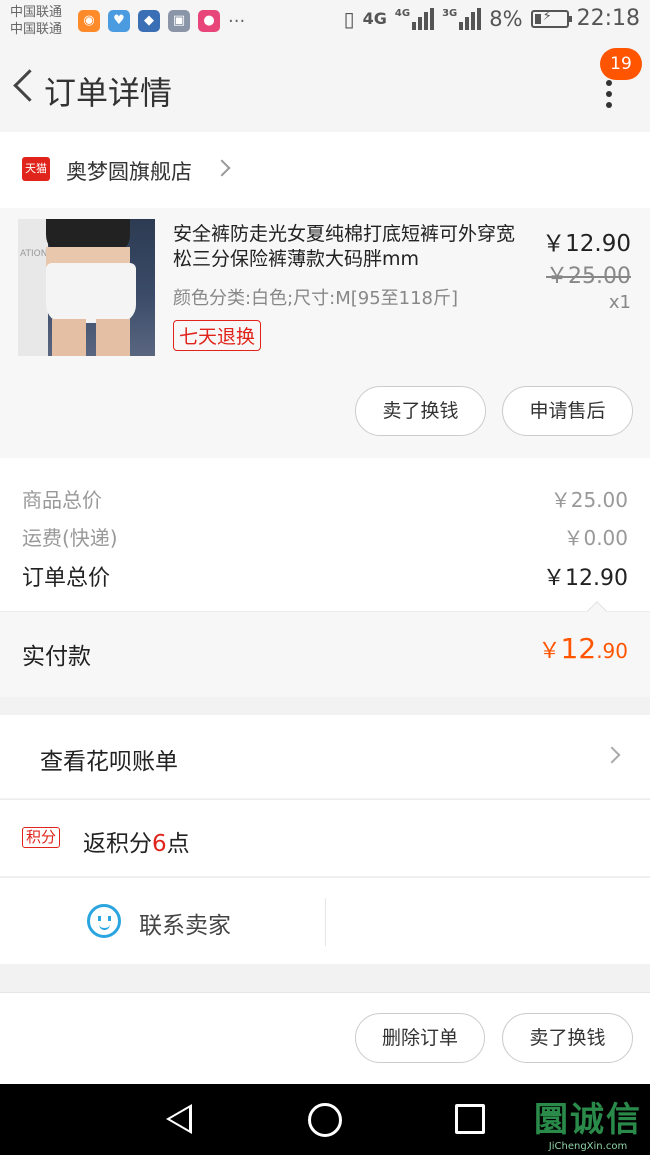 The height and width of the screenshot is (1155, 650). I want to click on shop-row: 天猫 奥梦圆旗舰店, so click(325, 170).